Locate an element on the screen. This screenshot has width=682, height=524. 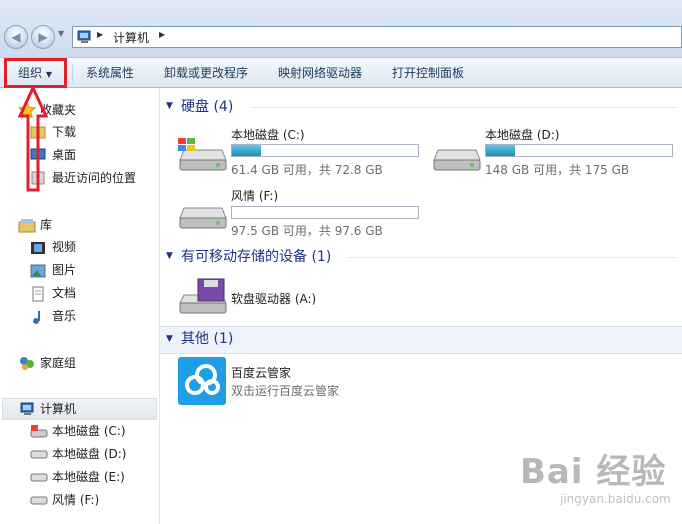
floppy-drive-icon is located at coordinates (203, 296).